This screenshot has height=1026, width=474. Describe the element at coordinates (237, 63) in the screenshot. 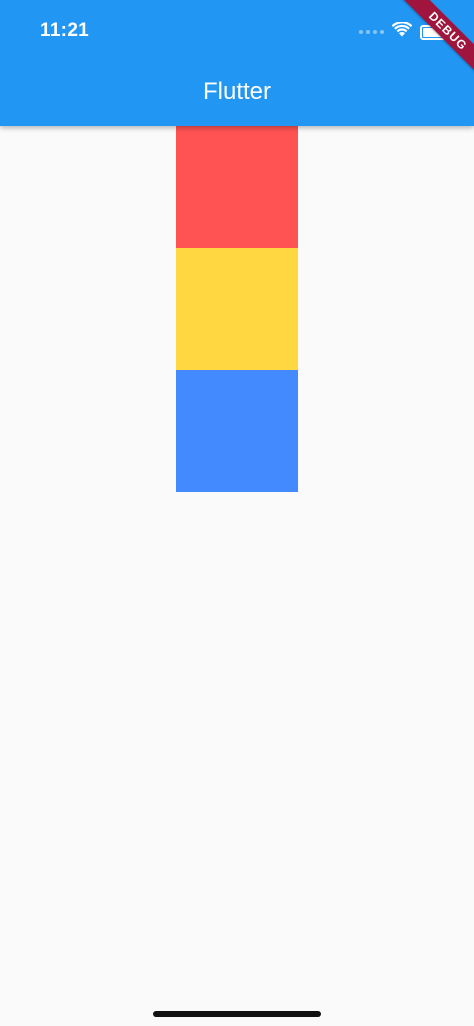

I see `app-bar: 11:21 Flutter` at that location.